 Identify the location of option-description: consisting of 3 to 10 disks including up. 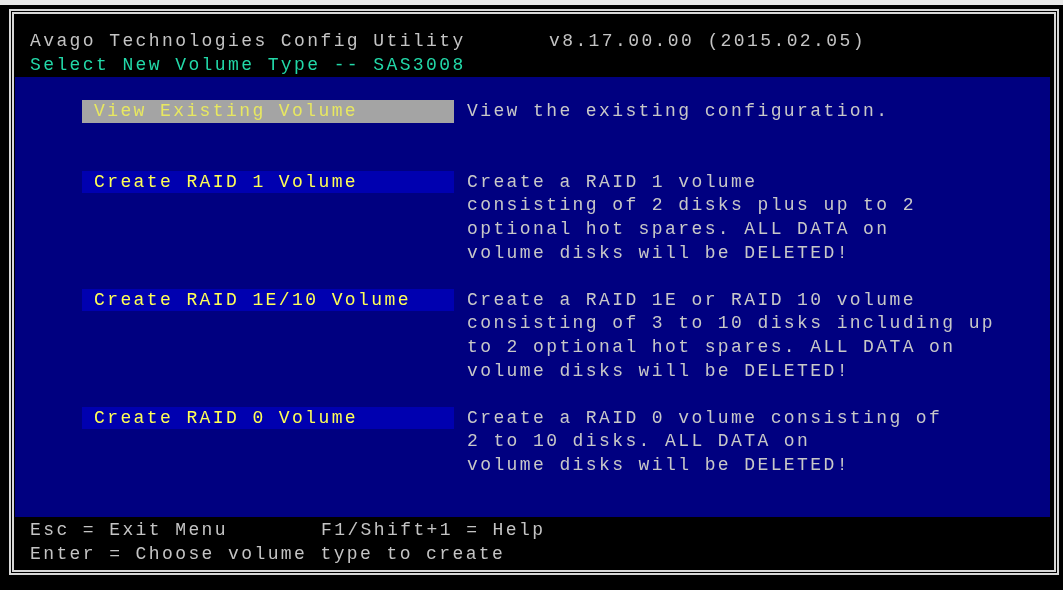
(731, 324).